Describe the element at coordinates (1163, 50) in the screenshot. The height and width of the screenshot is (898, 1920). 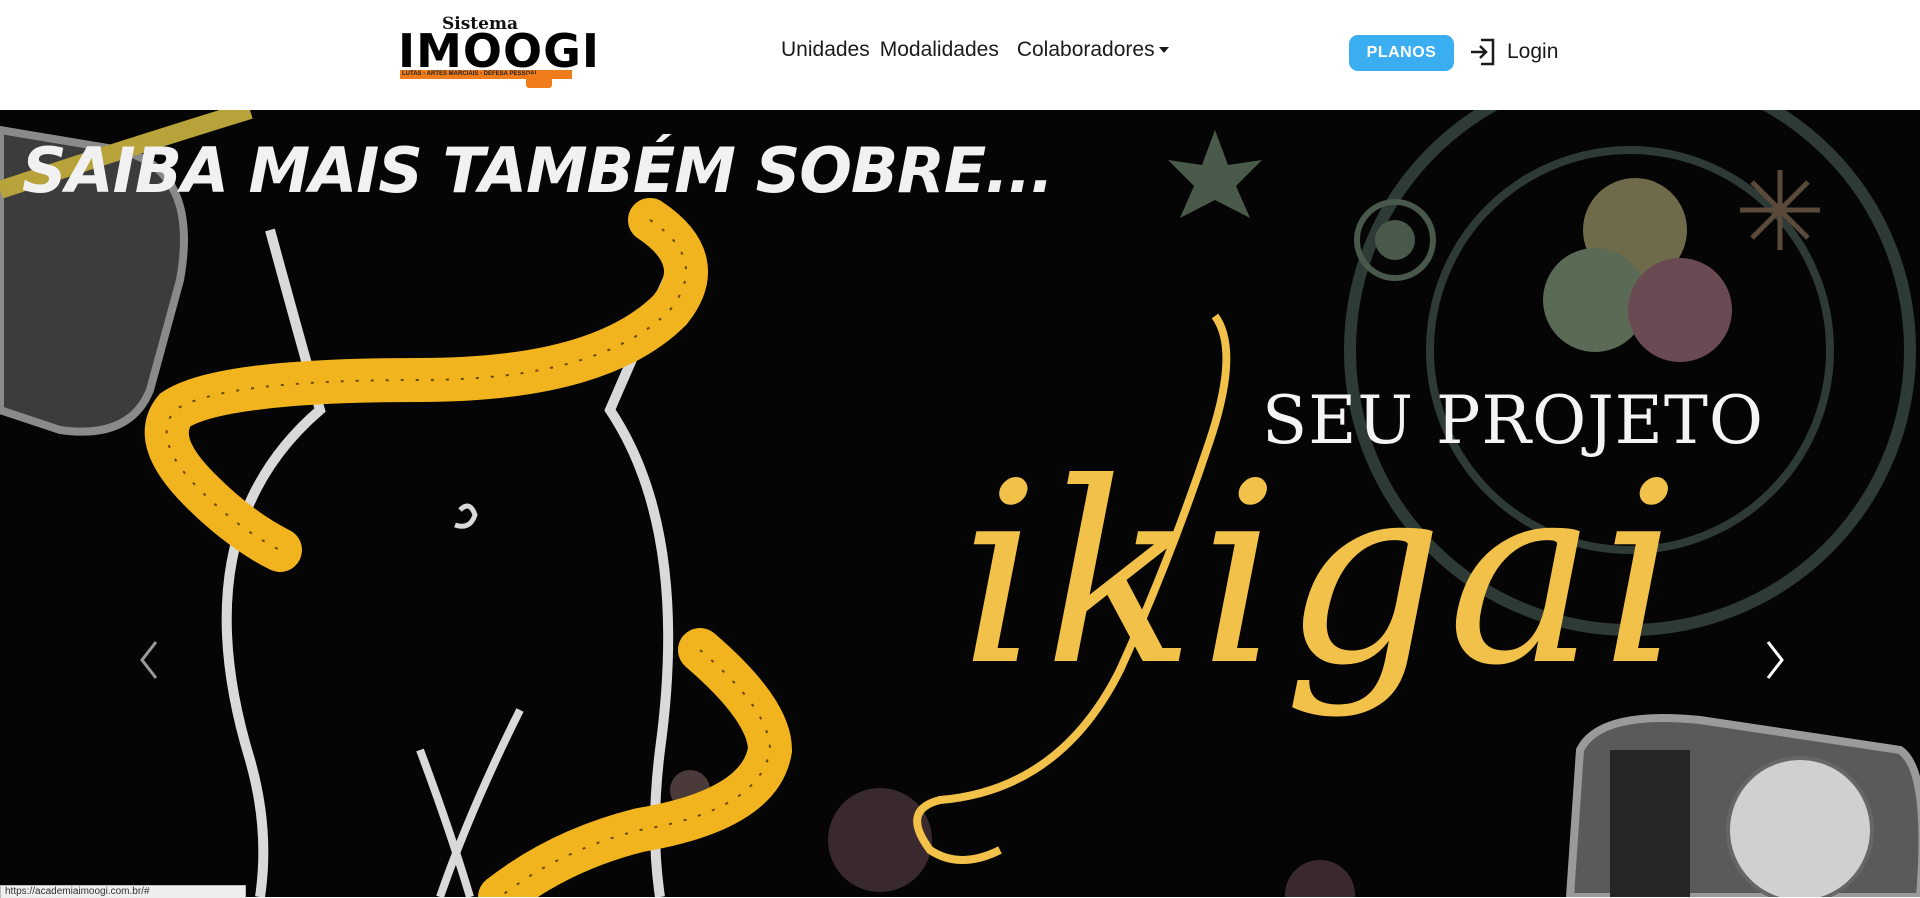
I see `caret-down-icon` at that location.